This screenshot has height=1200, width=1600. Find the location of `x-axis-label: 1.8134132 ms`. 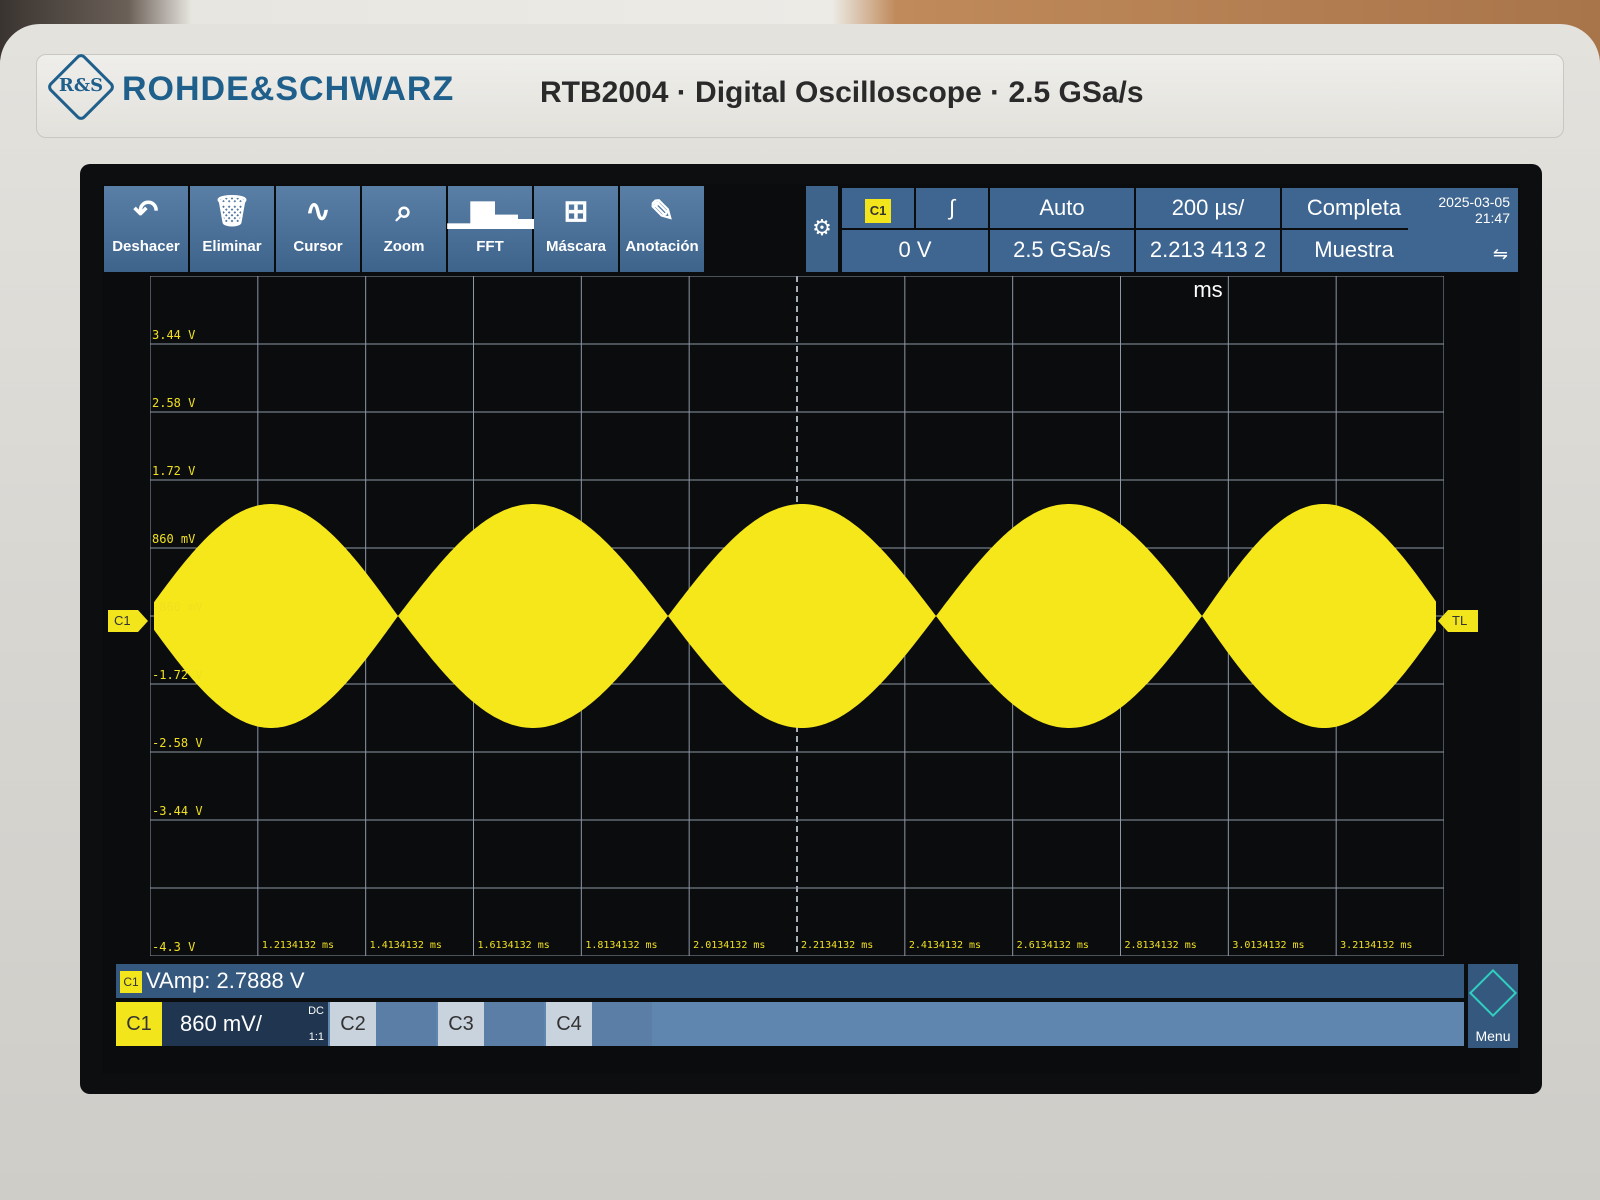

x-axis-label: 1.8134132 ms is located at coordinates (621, 945).